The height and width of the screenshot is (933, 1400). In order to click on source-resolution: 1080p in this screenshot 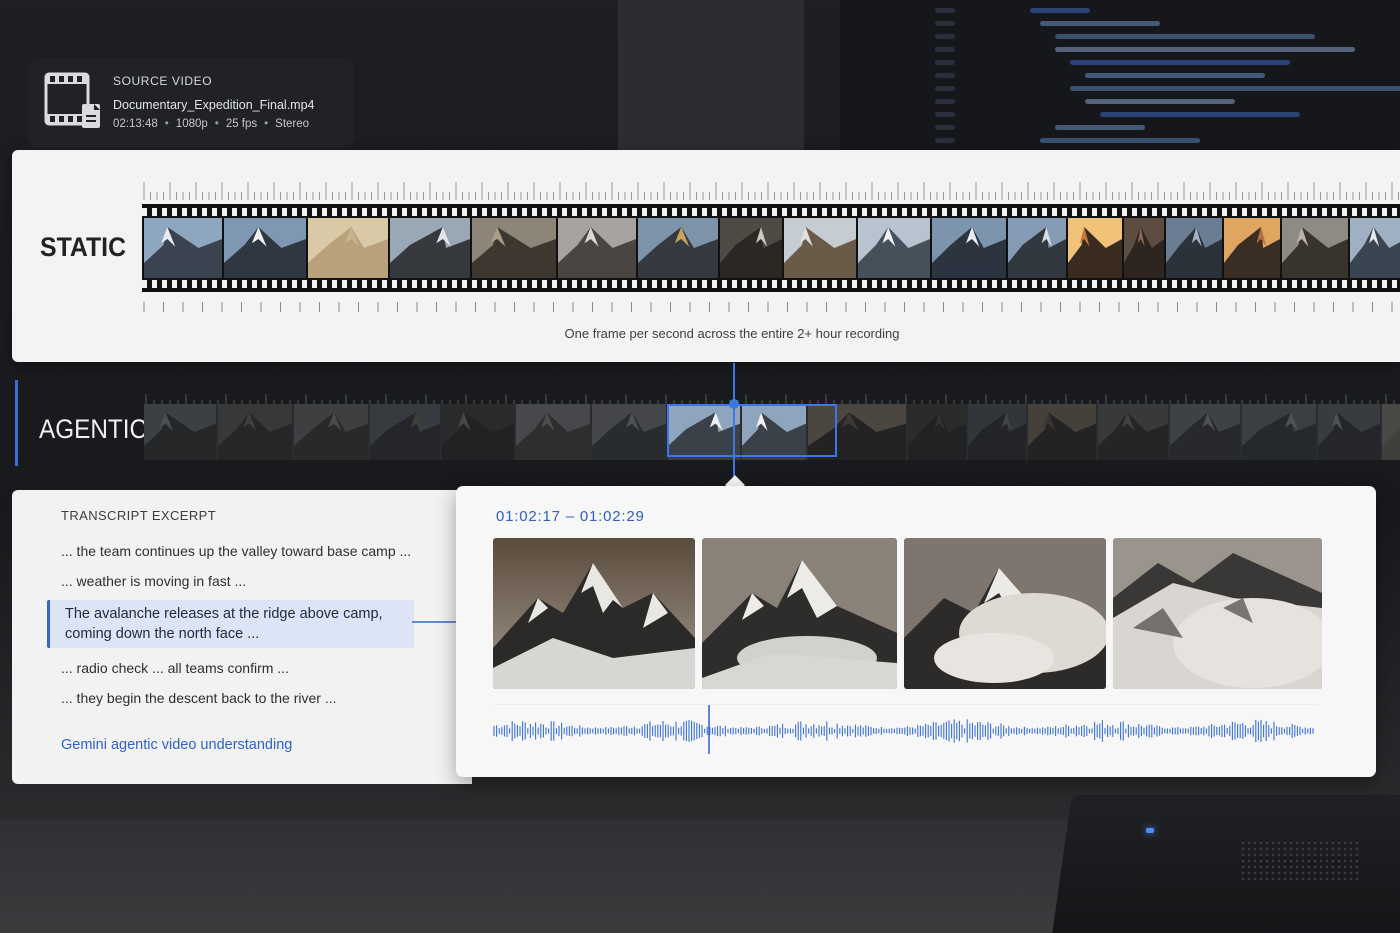, I will do `click(191, 124)`.